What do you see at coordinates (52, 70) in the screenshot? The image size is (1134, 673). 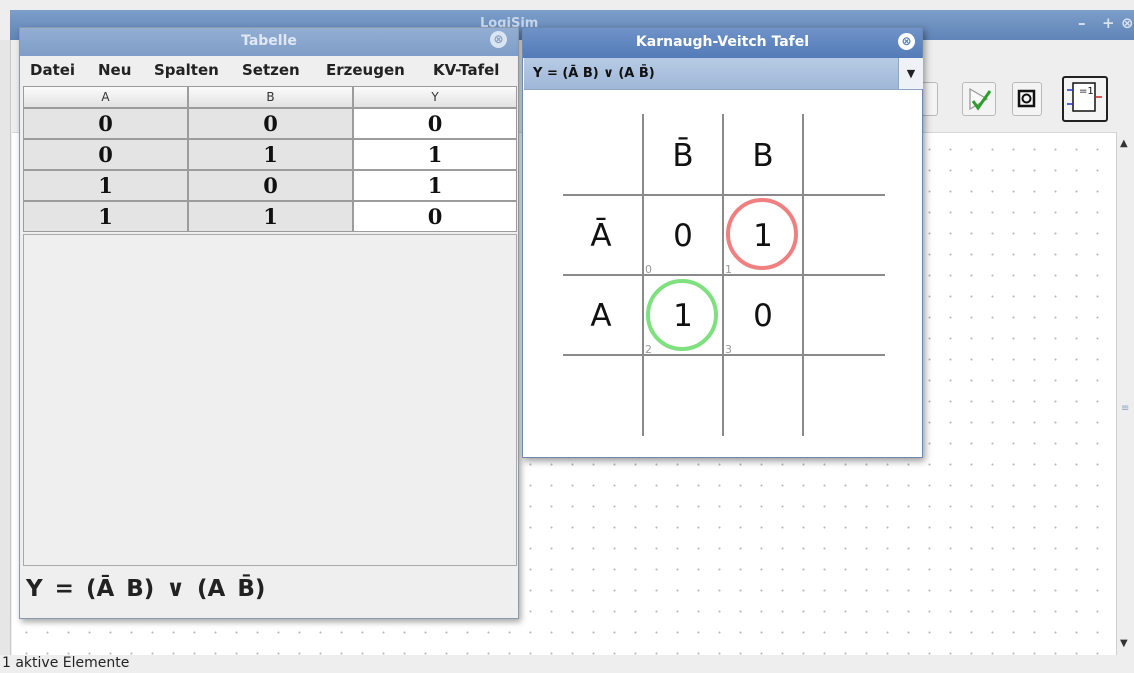 I see `menu-datei: Datei` at bounding box center [52, 70].